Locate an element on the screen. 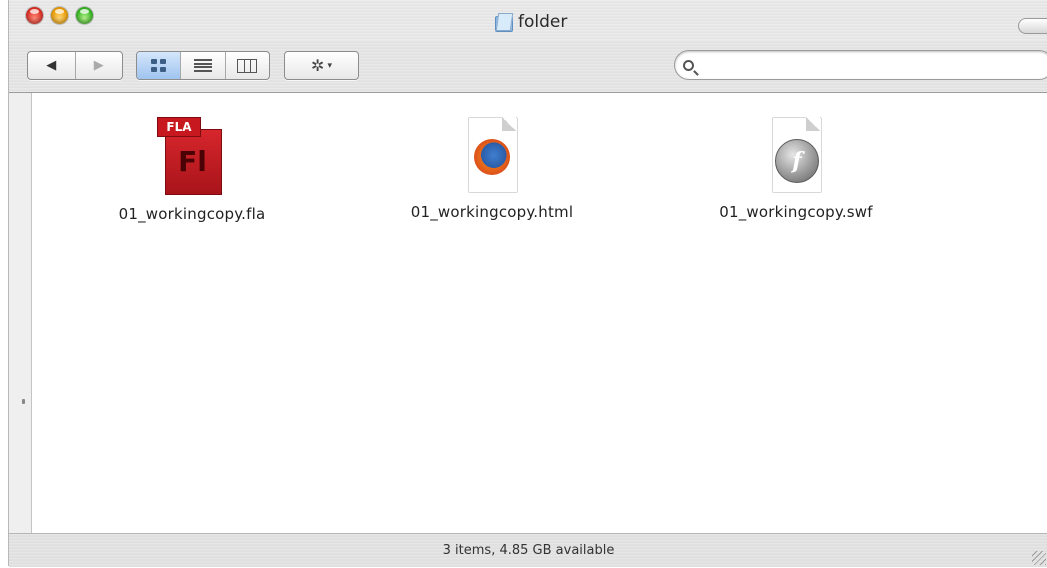  flash-fla-icon: FLA Fl is located at coordinates (192, 156).